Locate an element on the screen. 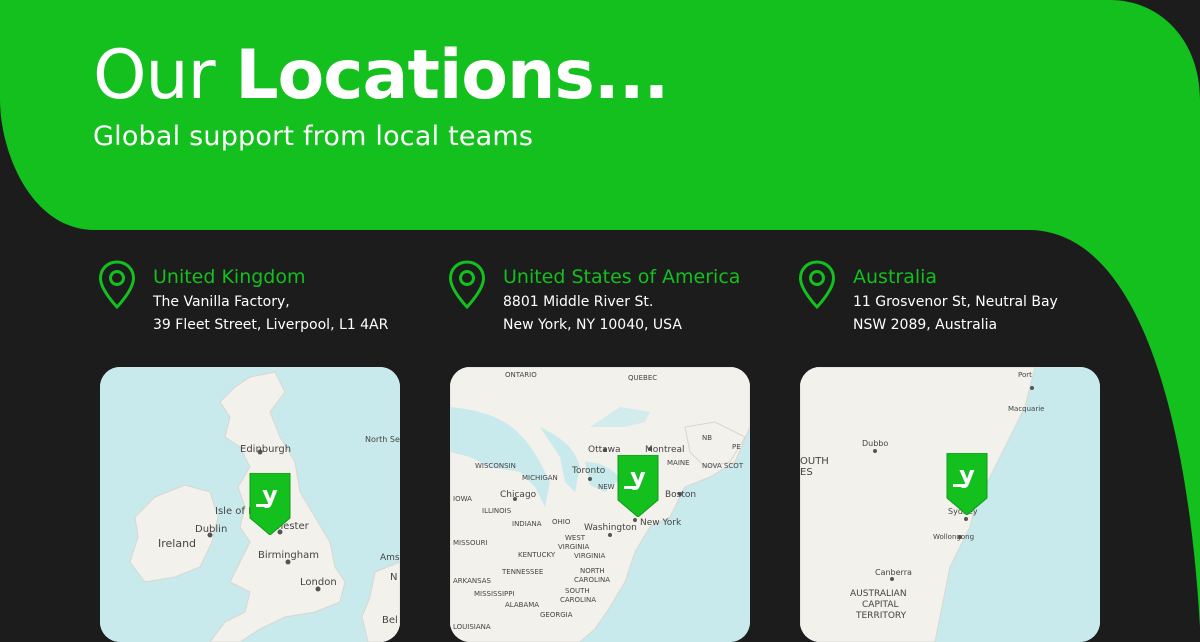  map-label-maine: MAINE is located at coordinates (678, 463).